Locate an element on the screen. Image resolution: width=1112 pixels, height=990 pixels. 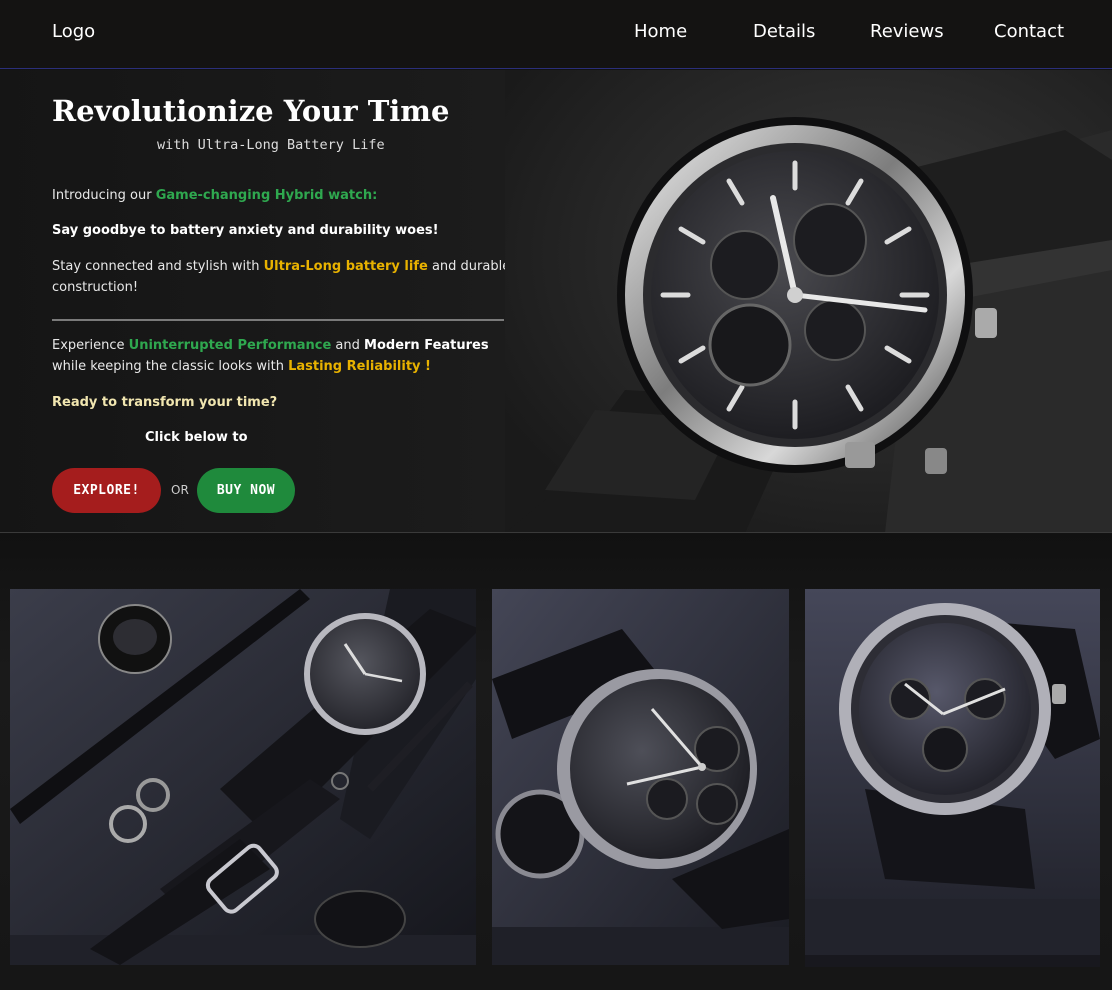
intro-highlight: Game-changing Hybrid watch: is located at coordinates (266, 195).